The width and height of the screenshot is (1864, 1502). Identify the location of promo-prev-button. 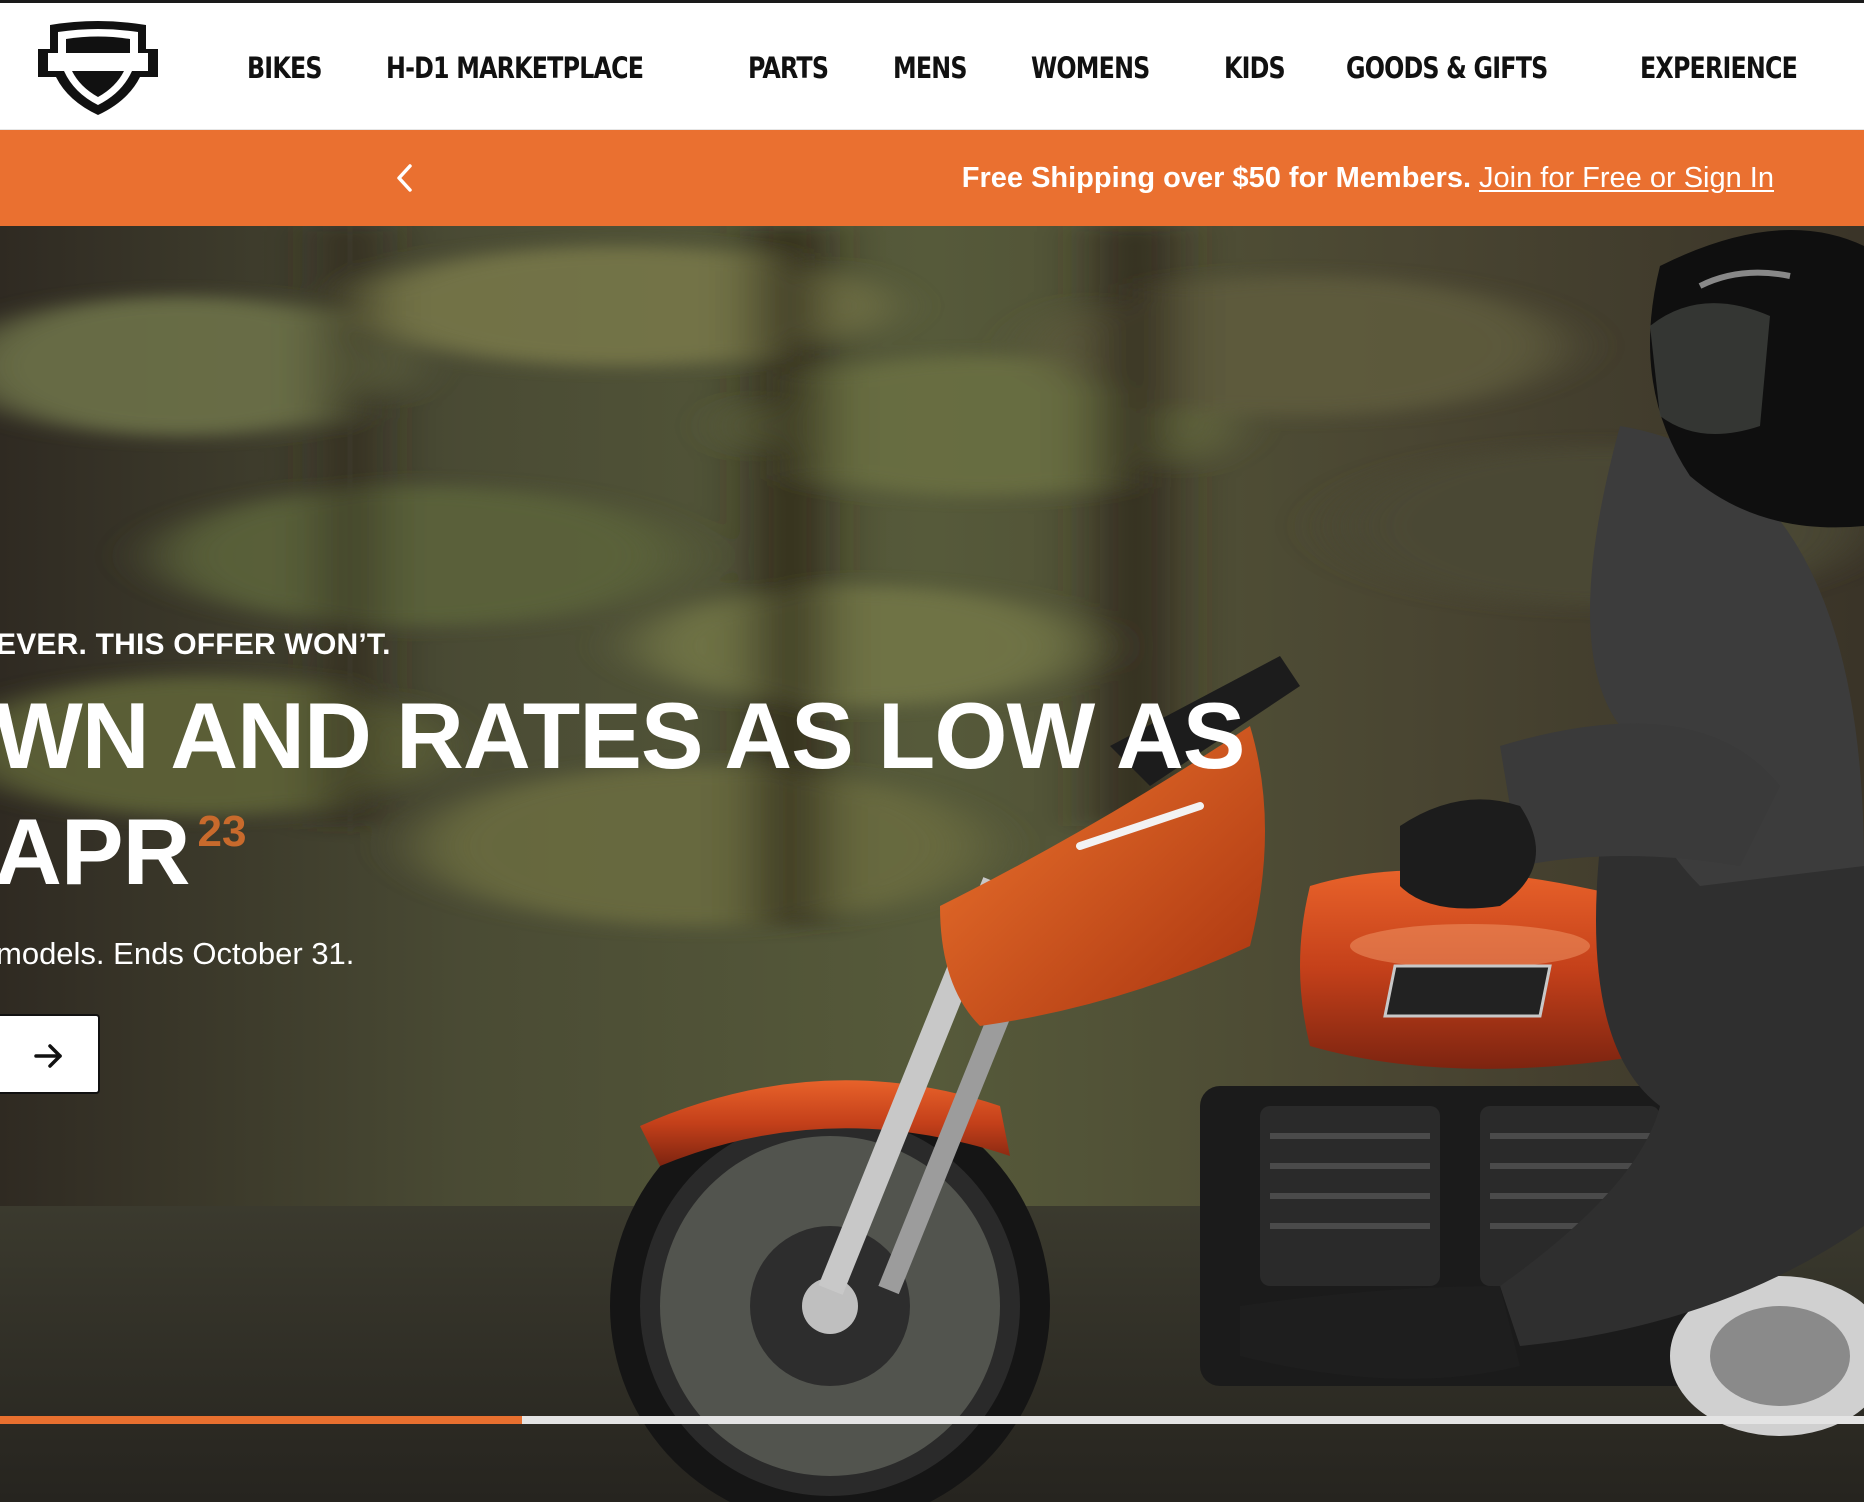
(405, 178).